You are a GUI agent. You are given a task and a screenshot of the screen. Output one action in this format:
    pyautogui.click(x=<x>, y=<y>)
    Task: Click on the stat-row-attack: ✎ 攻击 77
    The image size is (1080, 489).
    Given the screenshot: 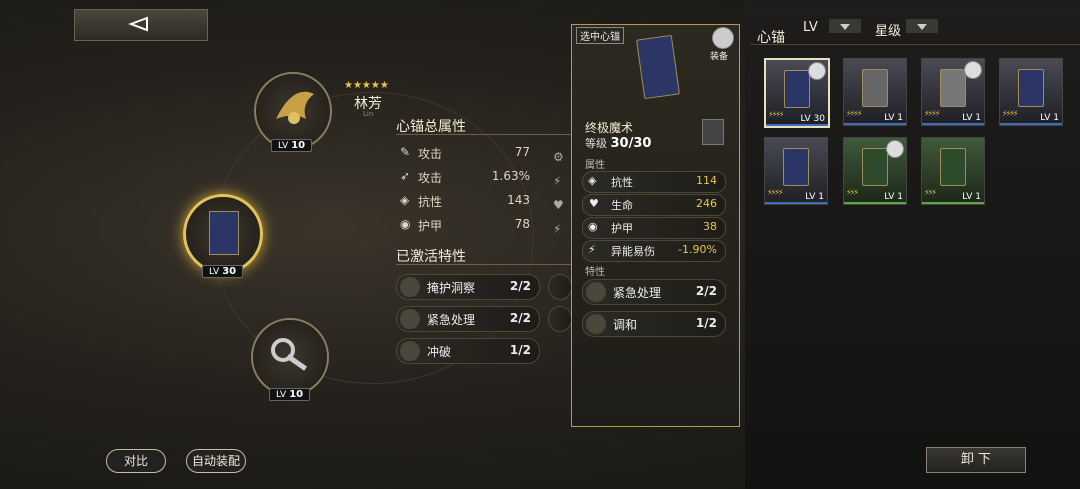 What is the action you would take?
    pyautogui.click(x=465, y=153)
    